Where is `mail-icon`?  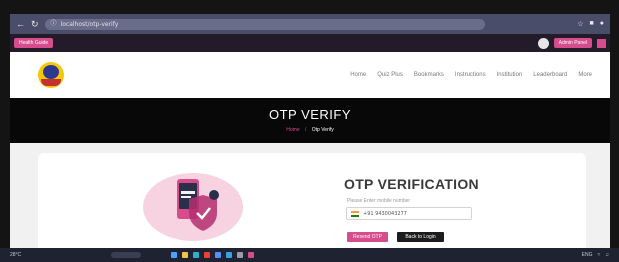 mail-icon is located at coordinates (229, 255).